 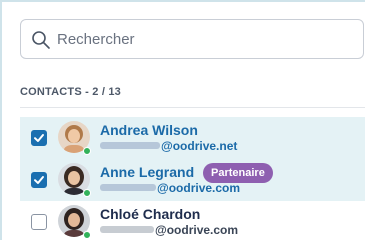 I want to click on divider, so click(x=192, y=107).